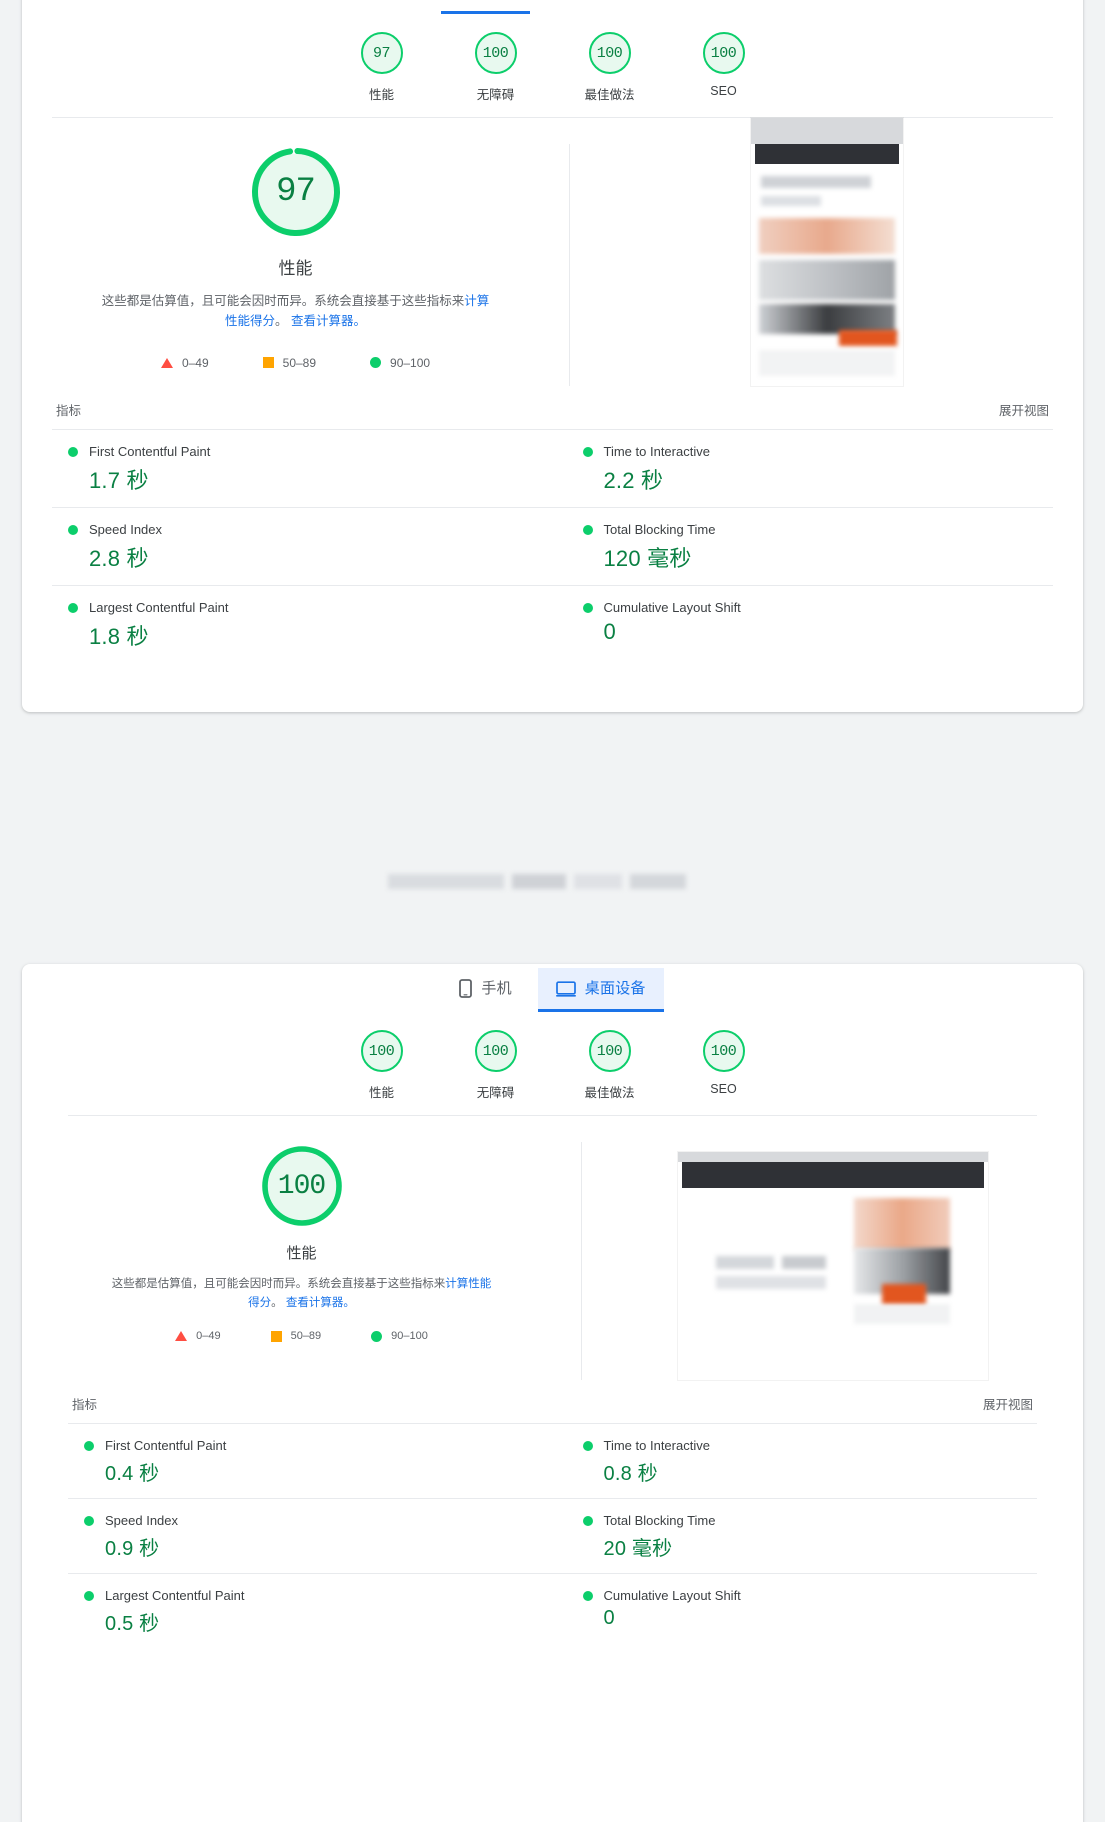 This screenshot has height=1822, width=1105. I want to click on performance-gauge-value: 97, so click(296, 192).